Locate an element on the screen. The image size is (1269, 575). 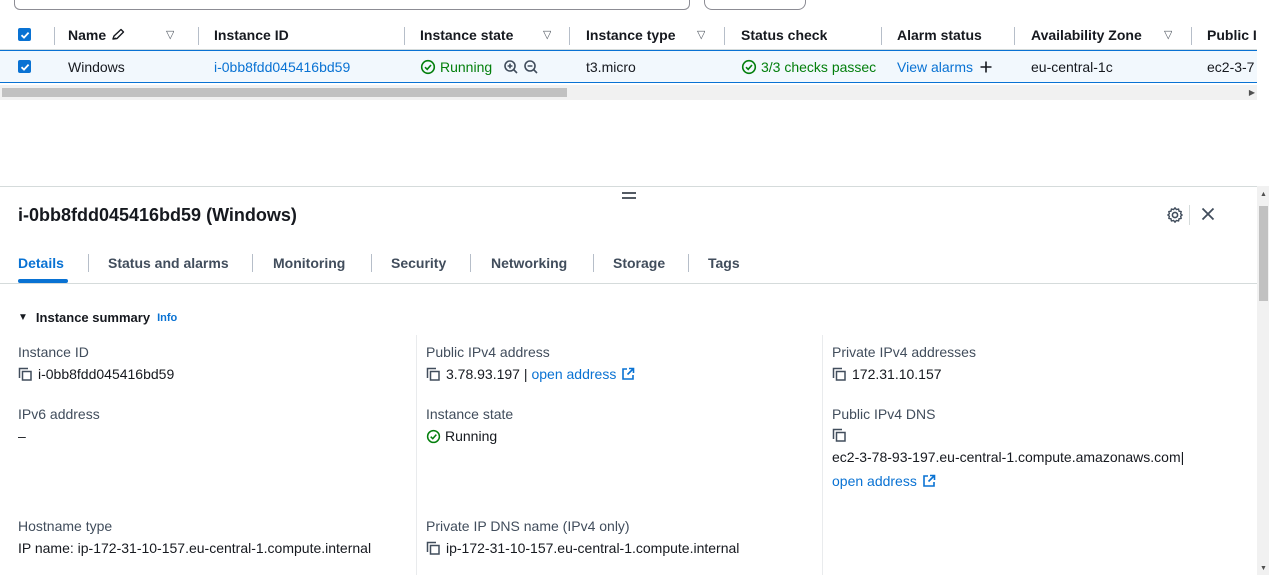
column-header-alarm-status-label: Alarm status is located at coordinates (939, 34).